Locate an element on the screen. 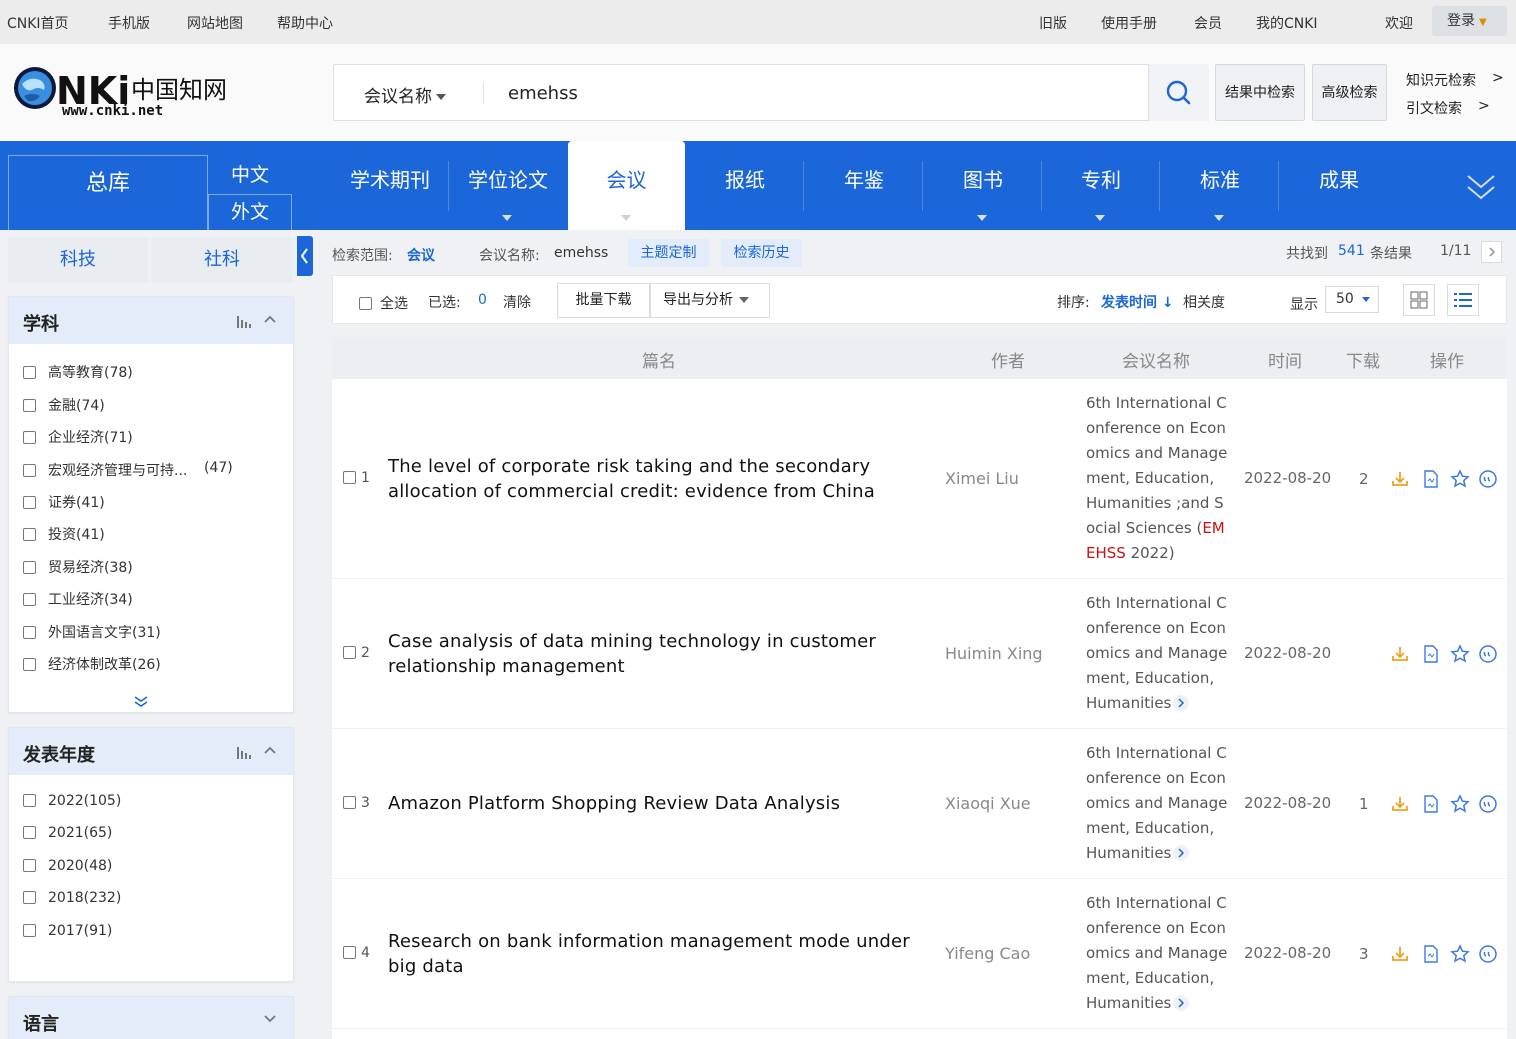 The width and height of the screenshot is (1516, 1039). tab-journals: 学术期刊 is located at coordinates (390, 185).